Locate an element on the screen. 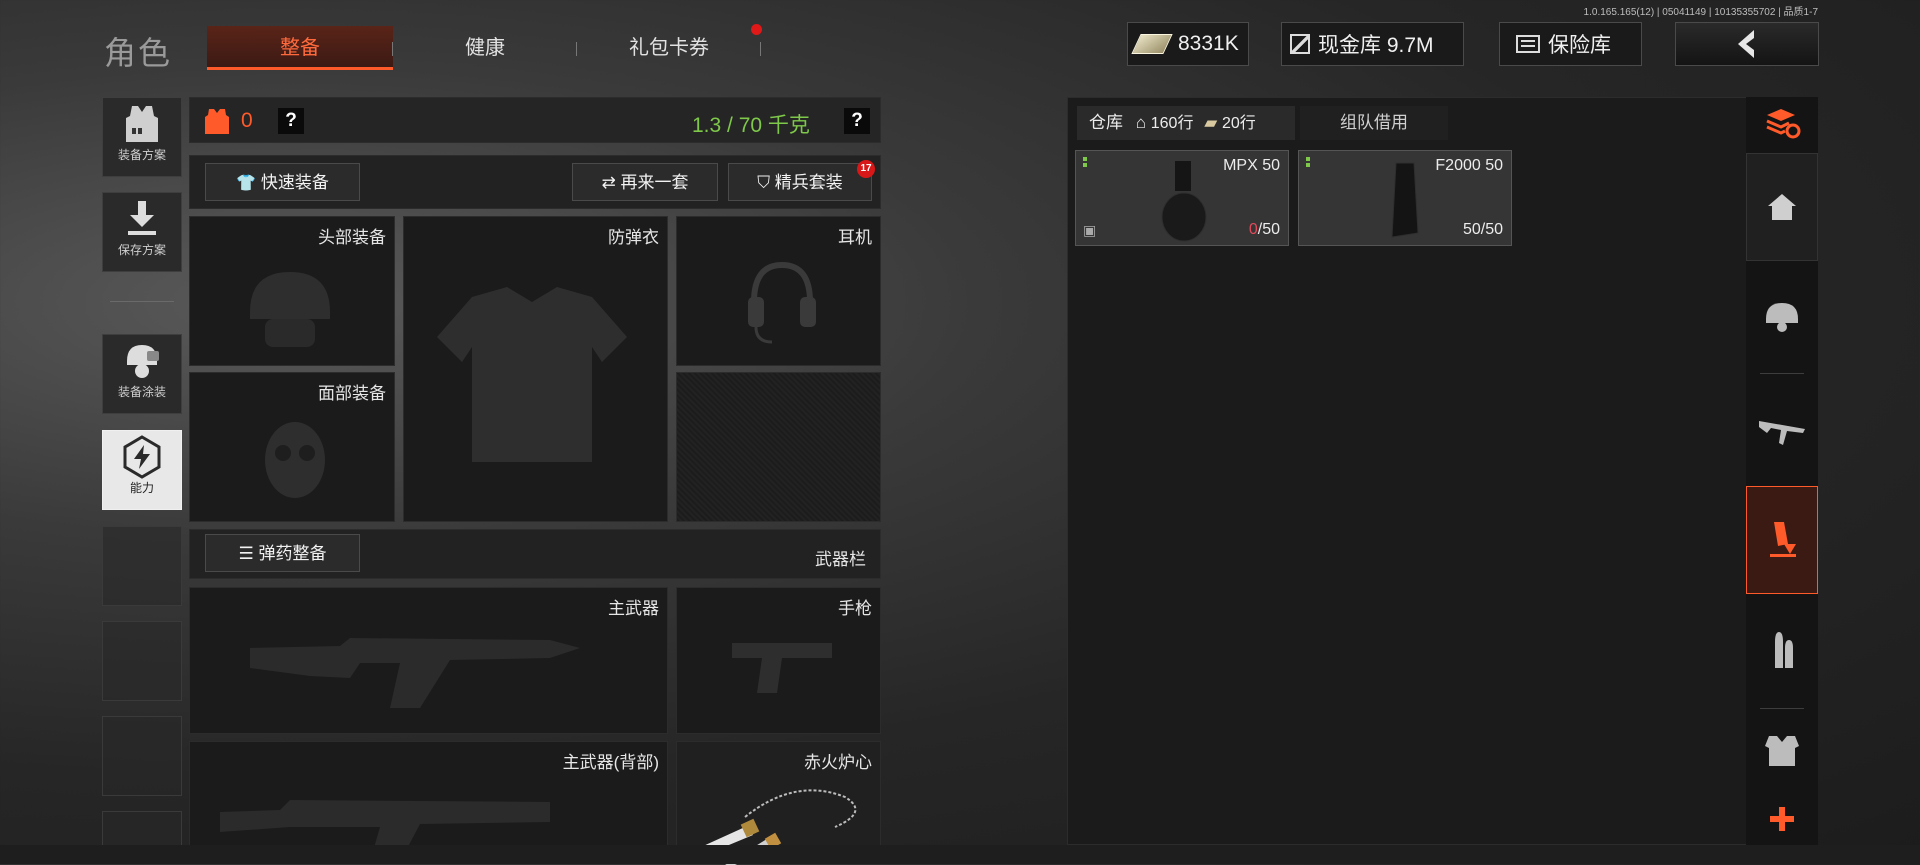 Image resolution: width=1920 pixels, height=865 pixels. storage-item-mpx50: MPX 50 ▣ 0/50 is located at coordinates (1182, 198).